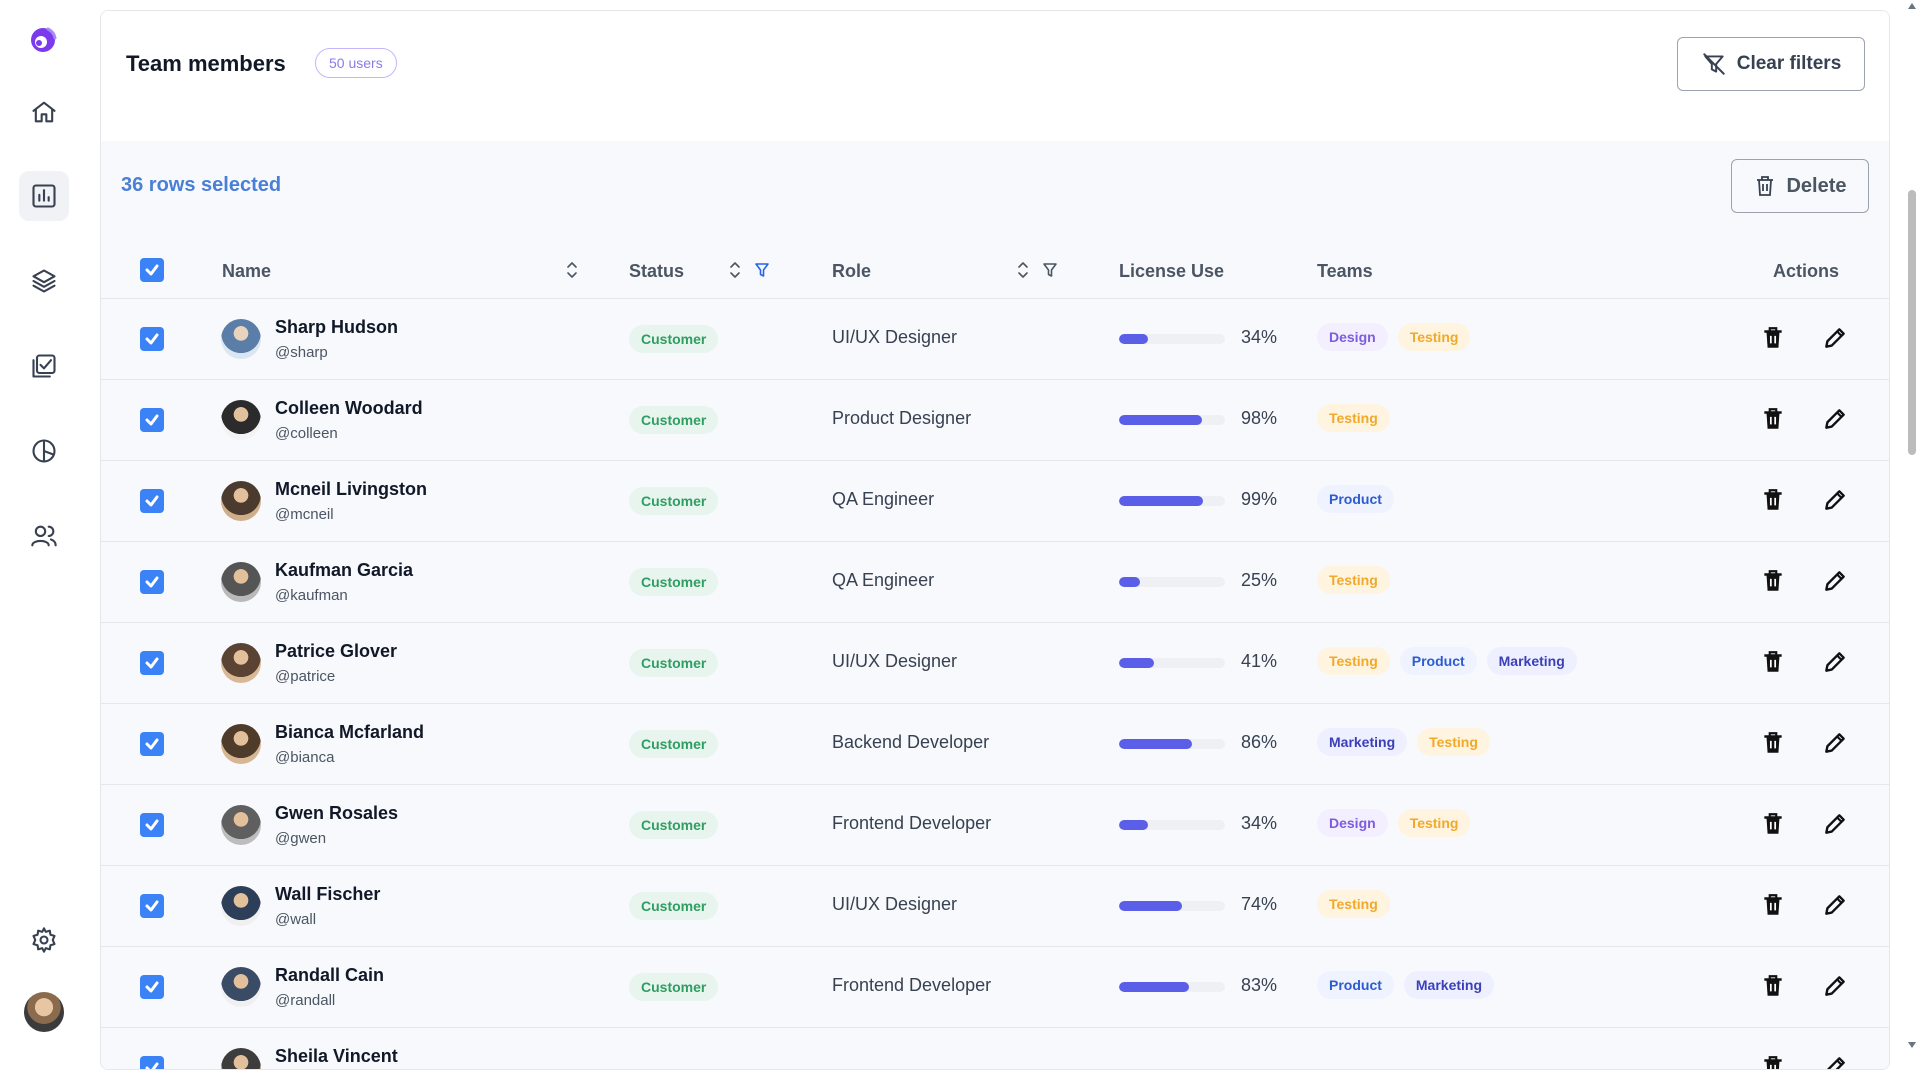  Describe the element at coordinates (735, 270) in the screenshot. I see `sort-status-icon` at that location.